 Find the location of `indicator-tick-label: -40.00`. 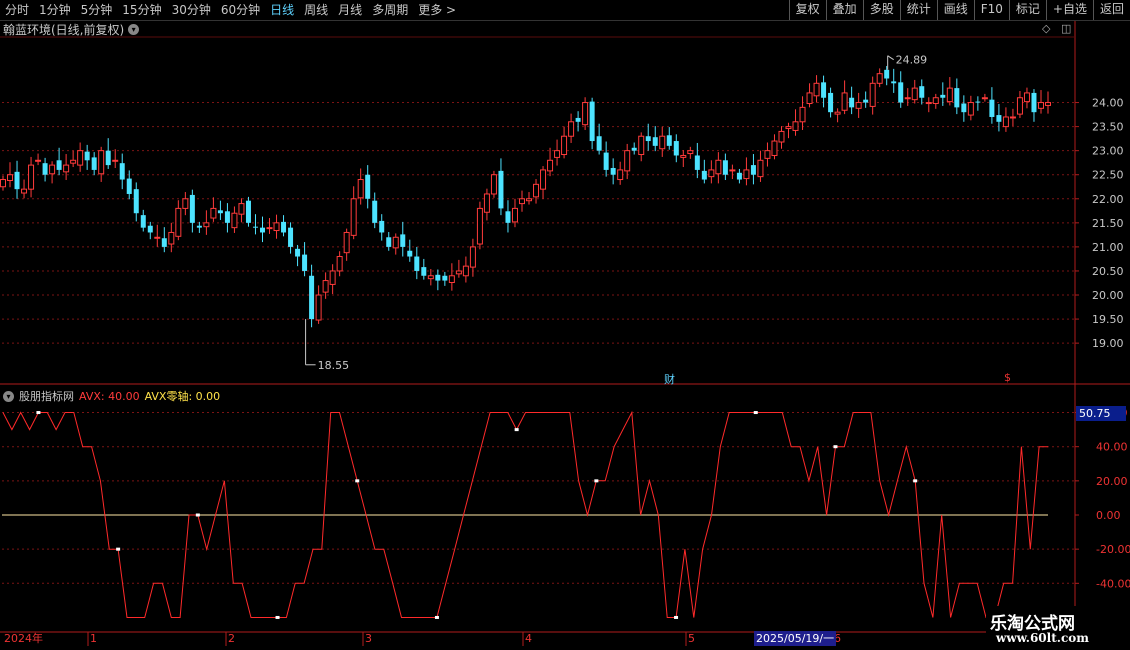

indicator-tick-label: -40.00 is located at coordinates (1113, 583).